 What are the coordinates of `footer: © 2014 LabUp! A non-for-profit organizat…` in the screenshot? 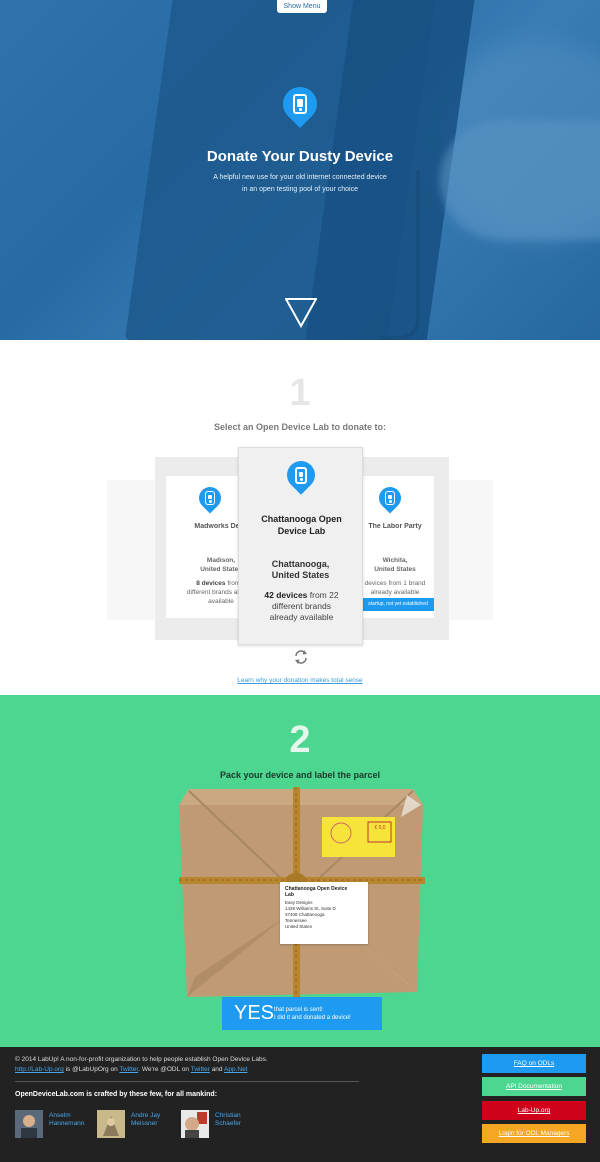 It's located at (300, 1104).